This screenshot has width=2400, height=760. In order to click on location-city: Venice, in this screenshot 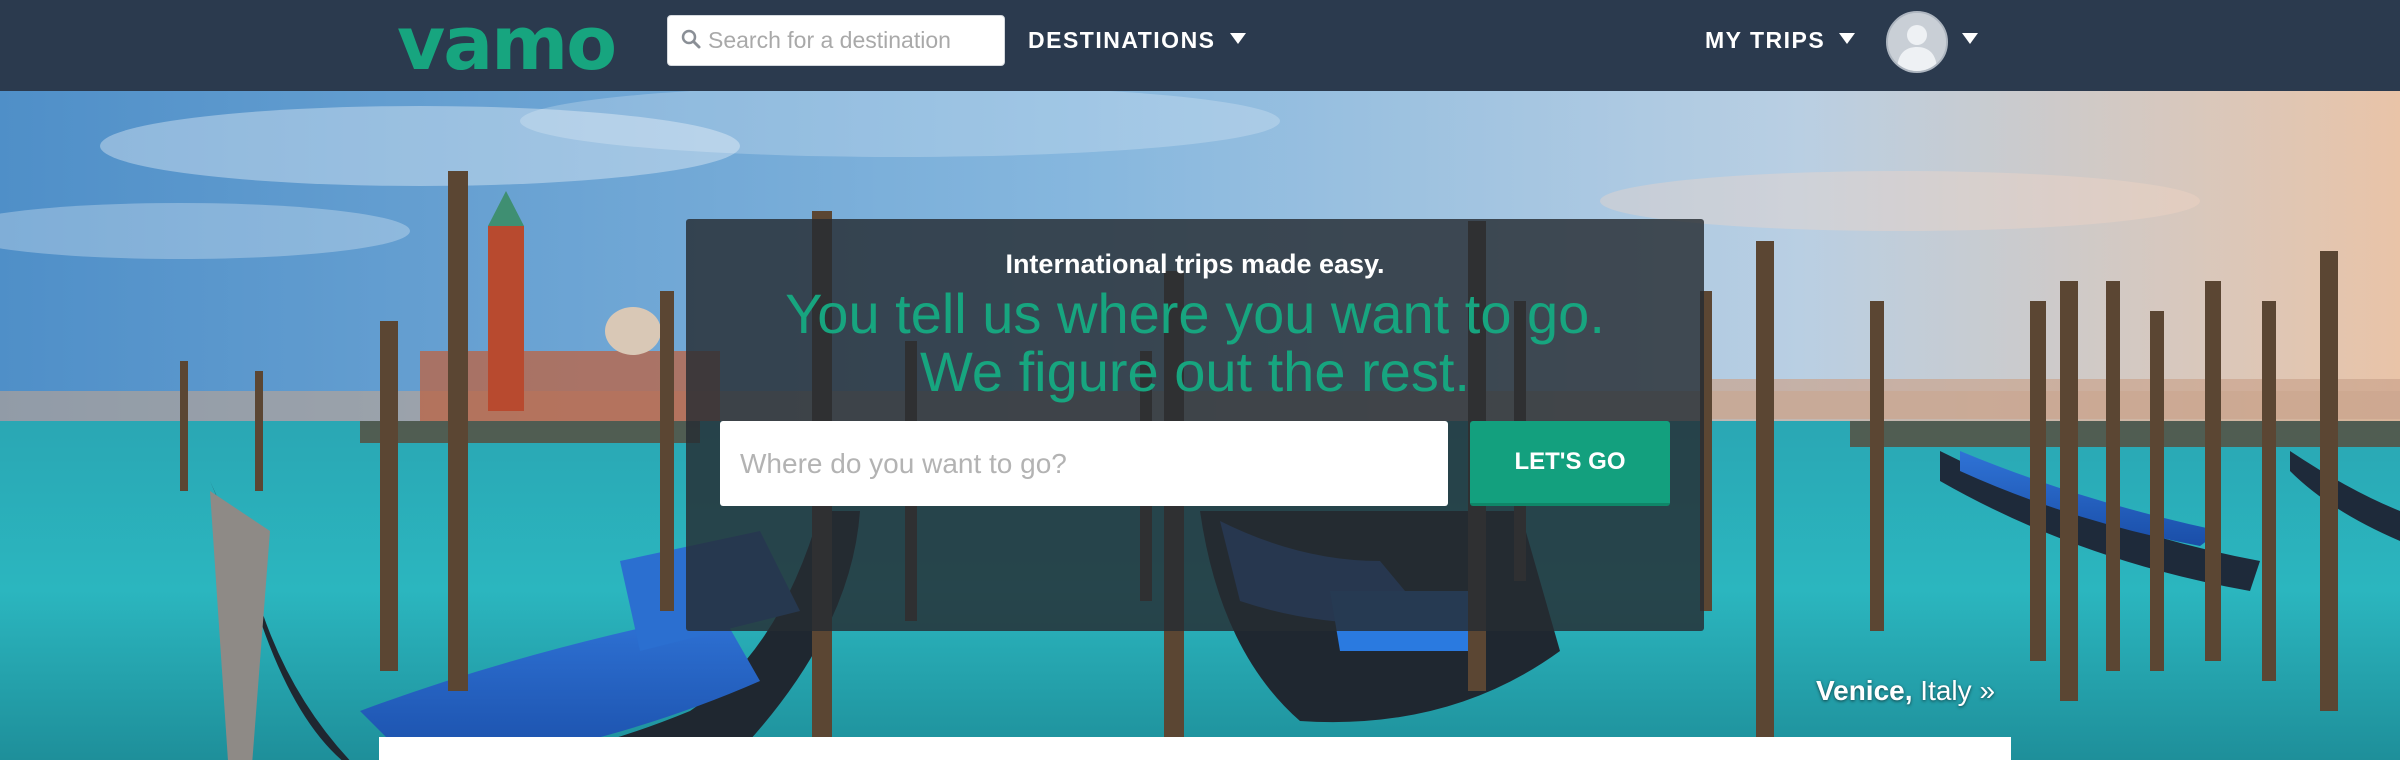, I will do `click(1864, 690)`.